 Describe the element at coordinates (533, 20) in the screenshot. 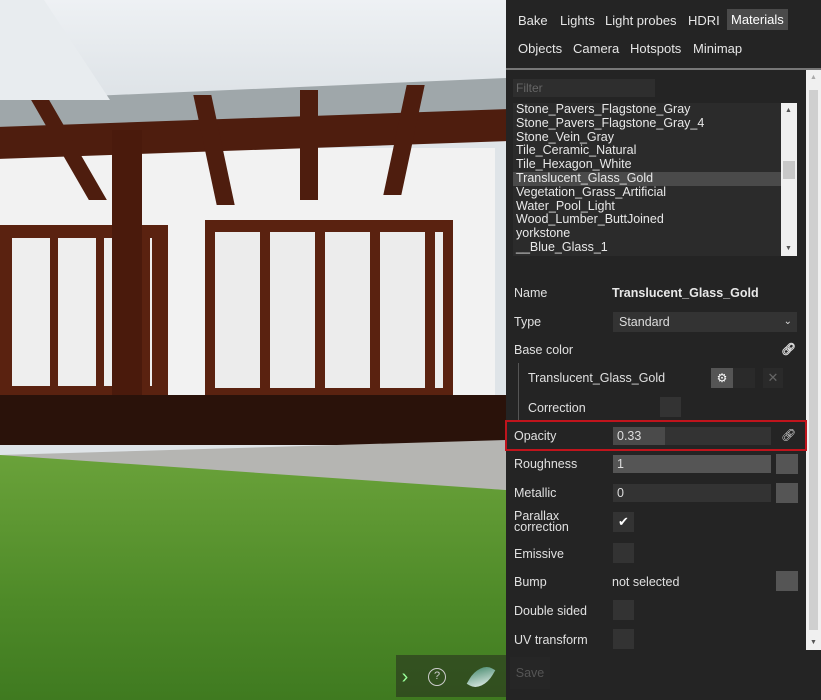

I see `tab-bake: Bake` at that location.